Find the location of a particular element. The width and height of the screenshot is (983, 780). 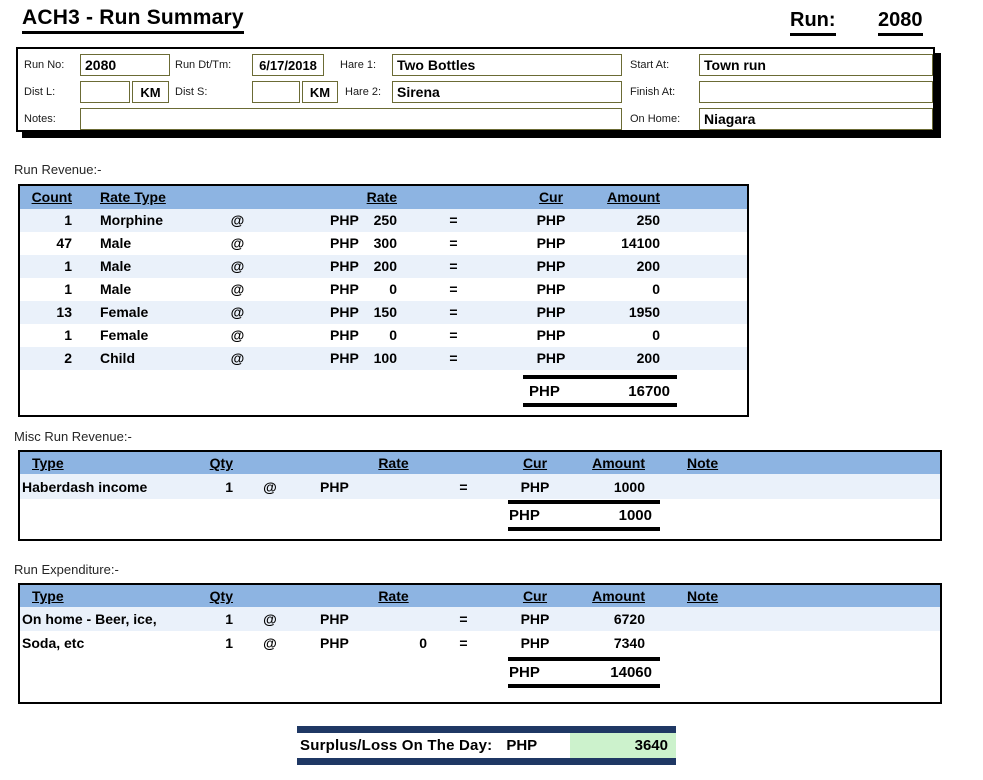

finish-at-field is located at coordinates (816, 92).